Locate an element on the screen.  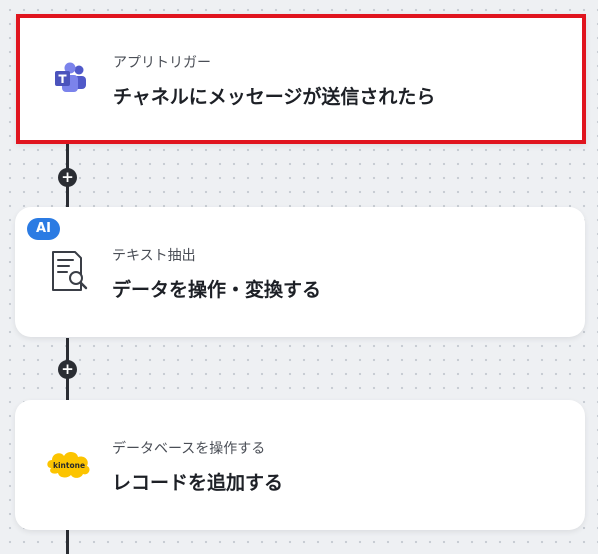
step-title: データを操作・変換する is located at coordinates (217, 290).